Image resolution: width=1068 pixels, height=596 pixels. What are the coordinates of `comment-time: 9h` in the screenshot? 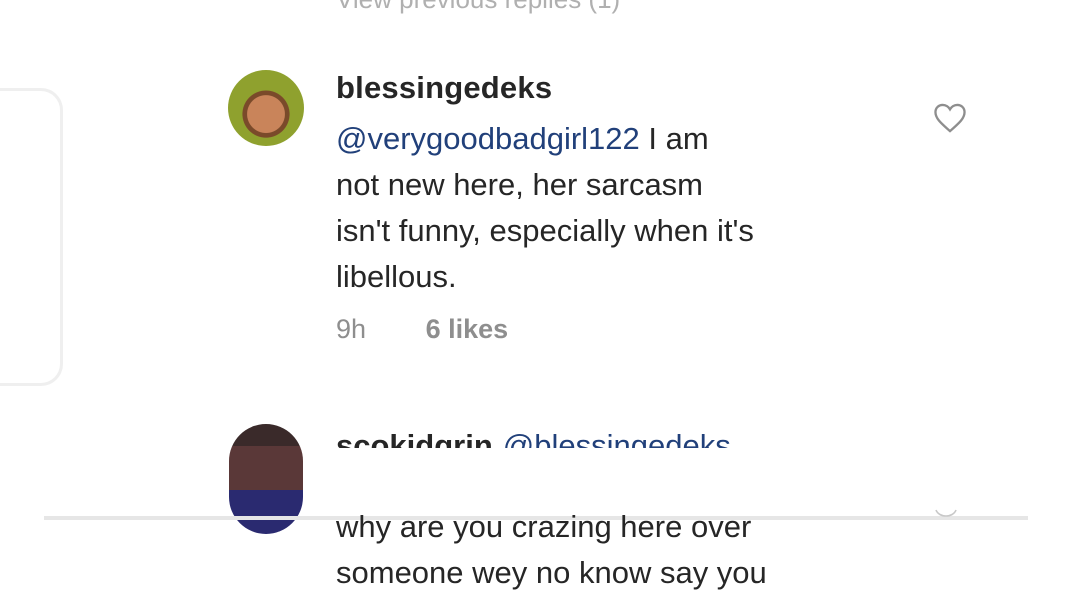 It's located at (351, 329).